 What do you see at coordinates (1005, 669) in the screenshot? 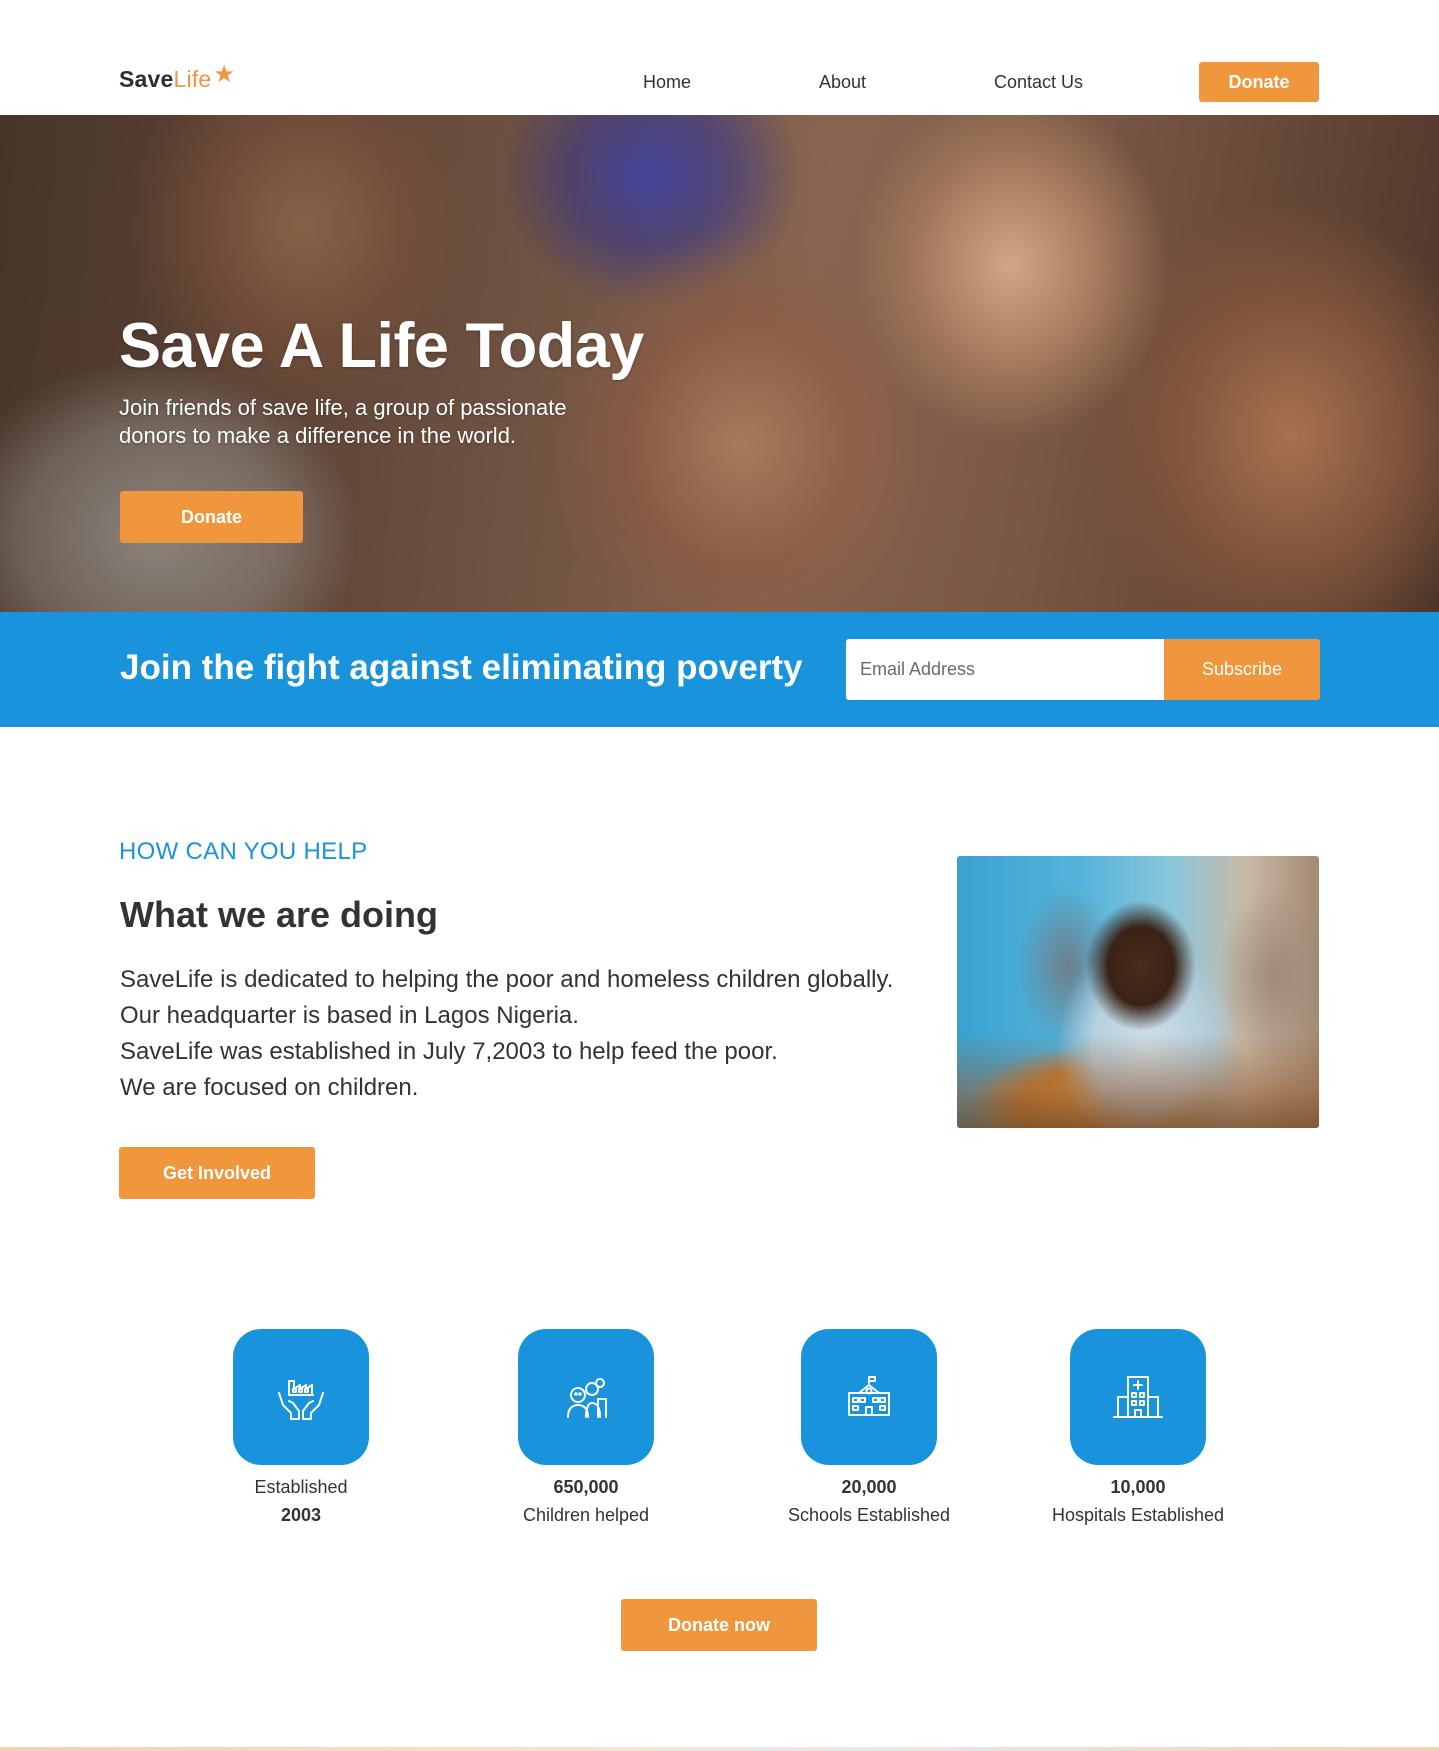
I see `email-input` at bounding box center [1005, 669].